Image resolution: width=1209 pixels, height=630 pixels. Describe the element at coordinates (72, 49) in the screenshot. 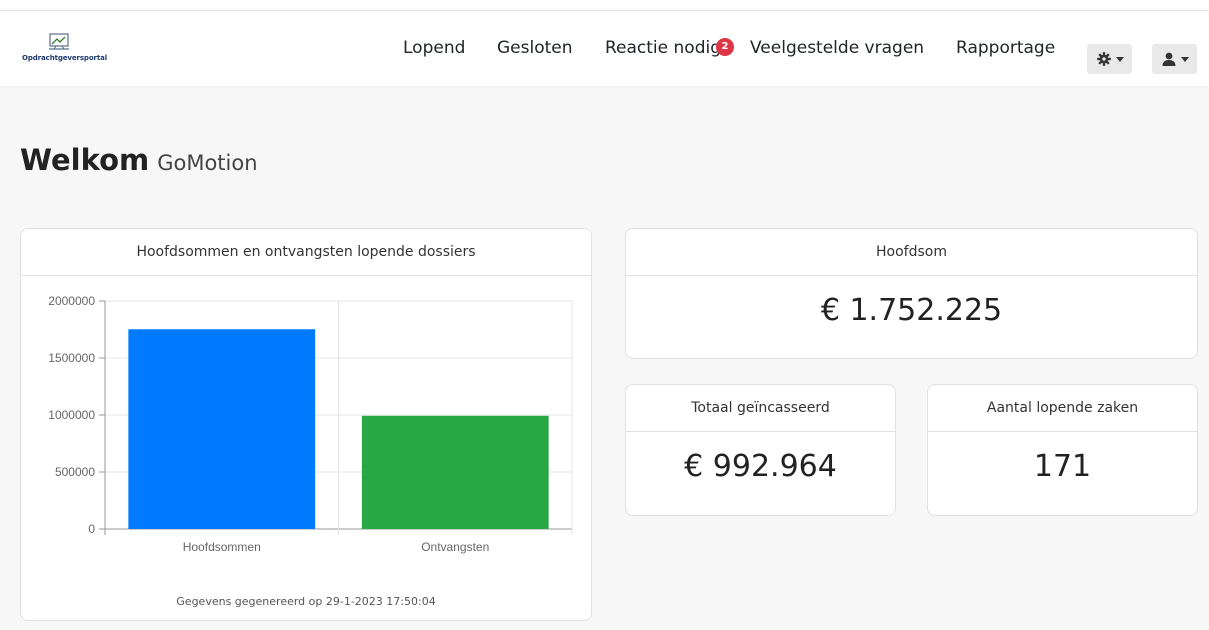

I see `brand-logo: Opdrachtgeversportal` at that location.